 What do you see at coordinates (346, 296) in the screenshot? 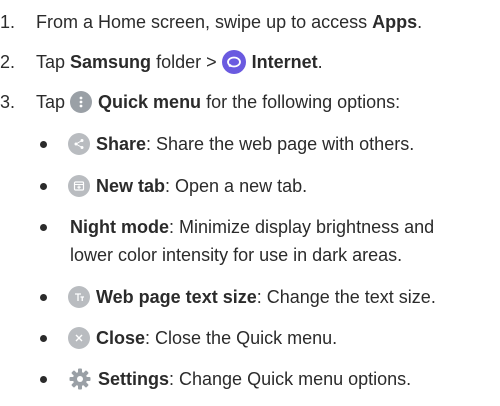
I see `bullet-desc: : Change the text size.` at bounding box center [346, 296].